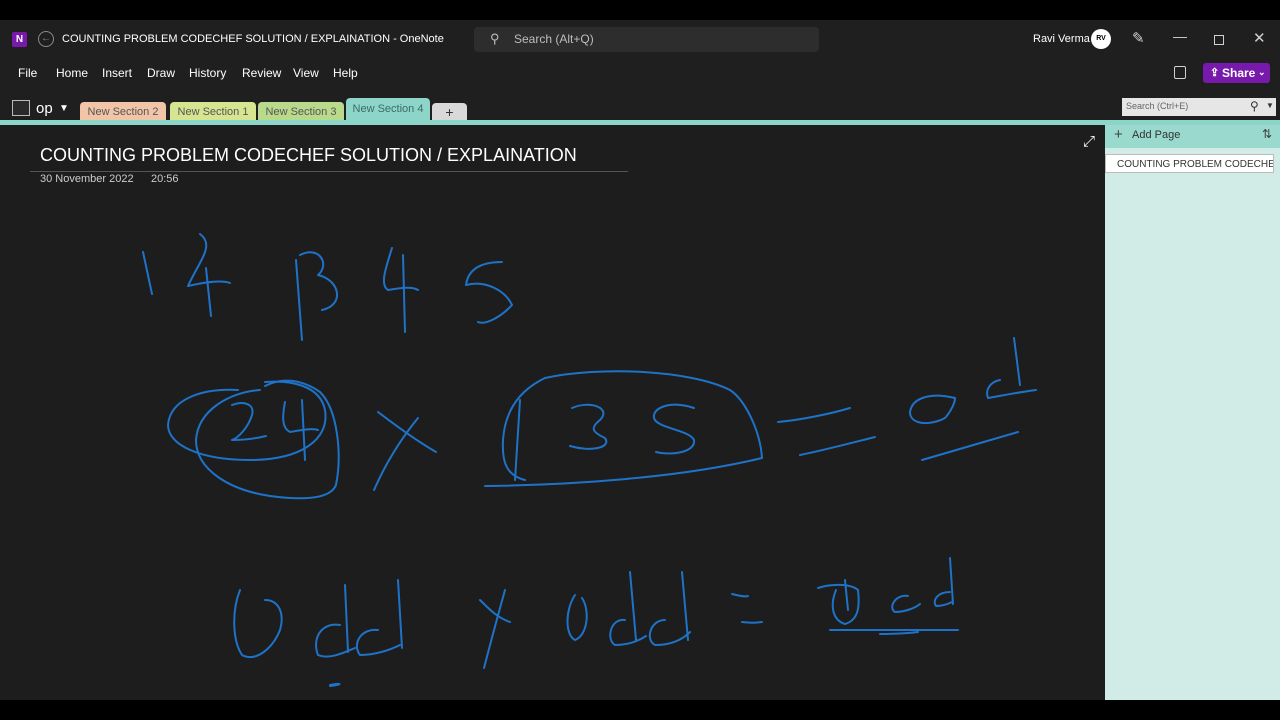 This screenshot has height=720, width=1280. What do you see at coordinates (261, 73) in the screenshot?
I see `menu-review: Review` at bounding box center [261, 73].